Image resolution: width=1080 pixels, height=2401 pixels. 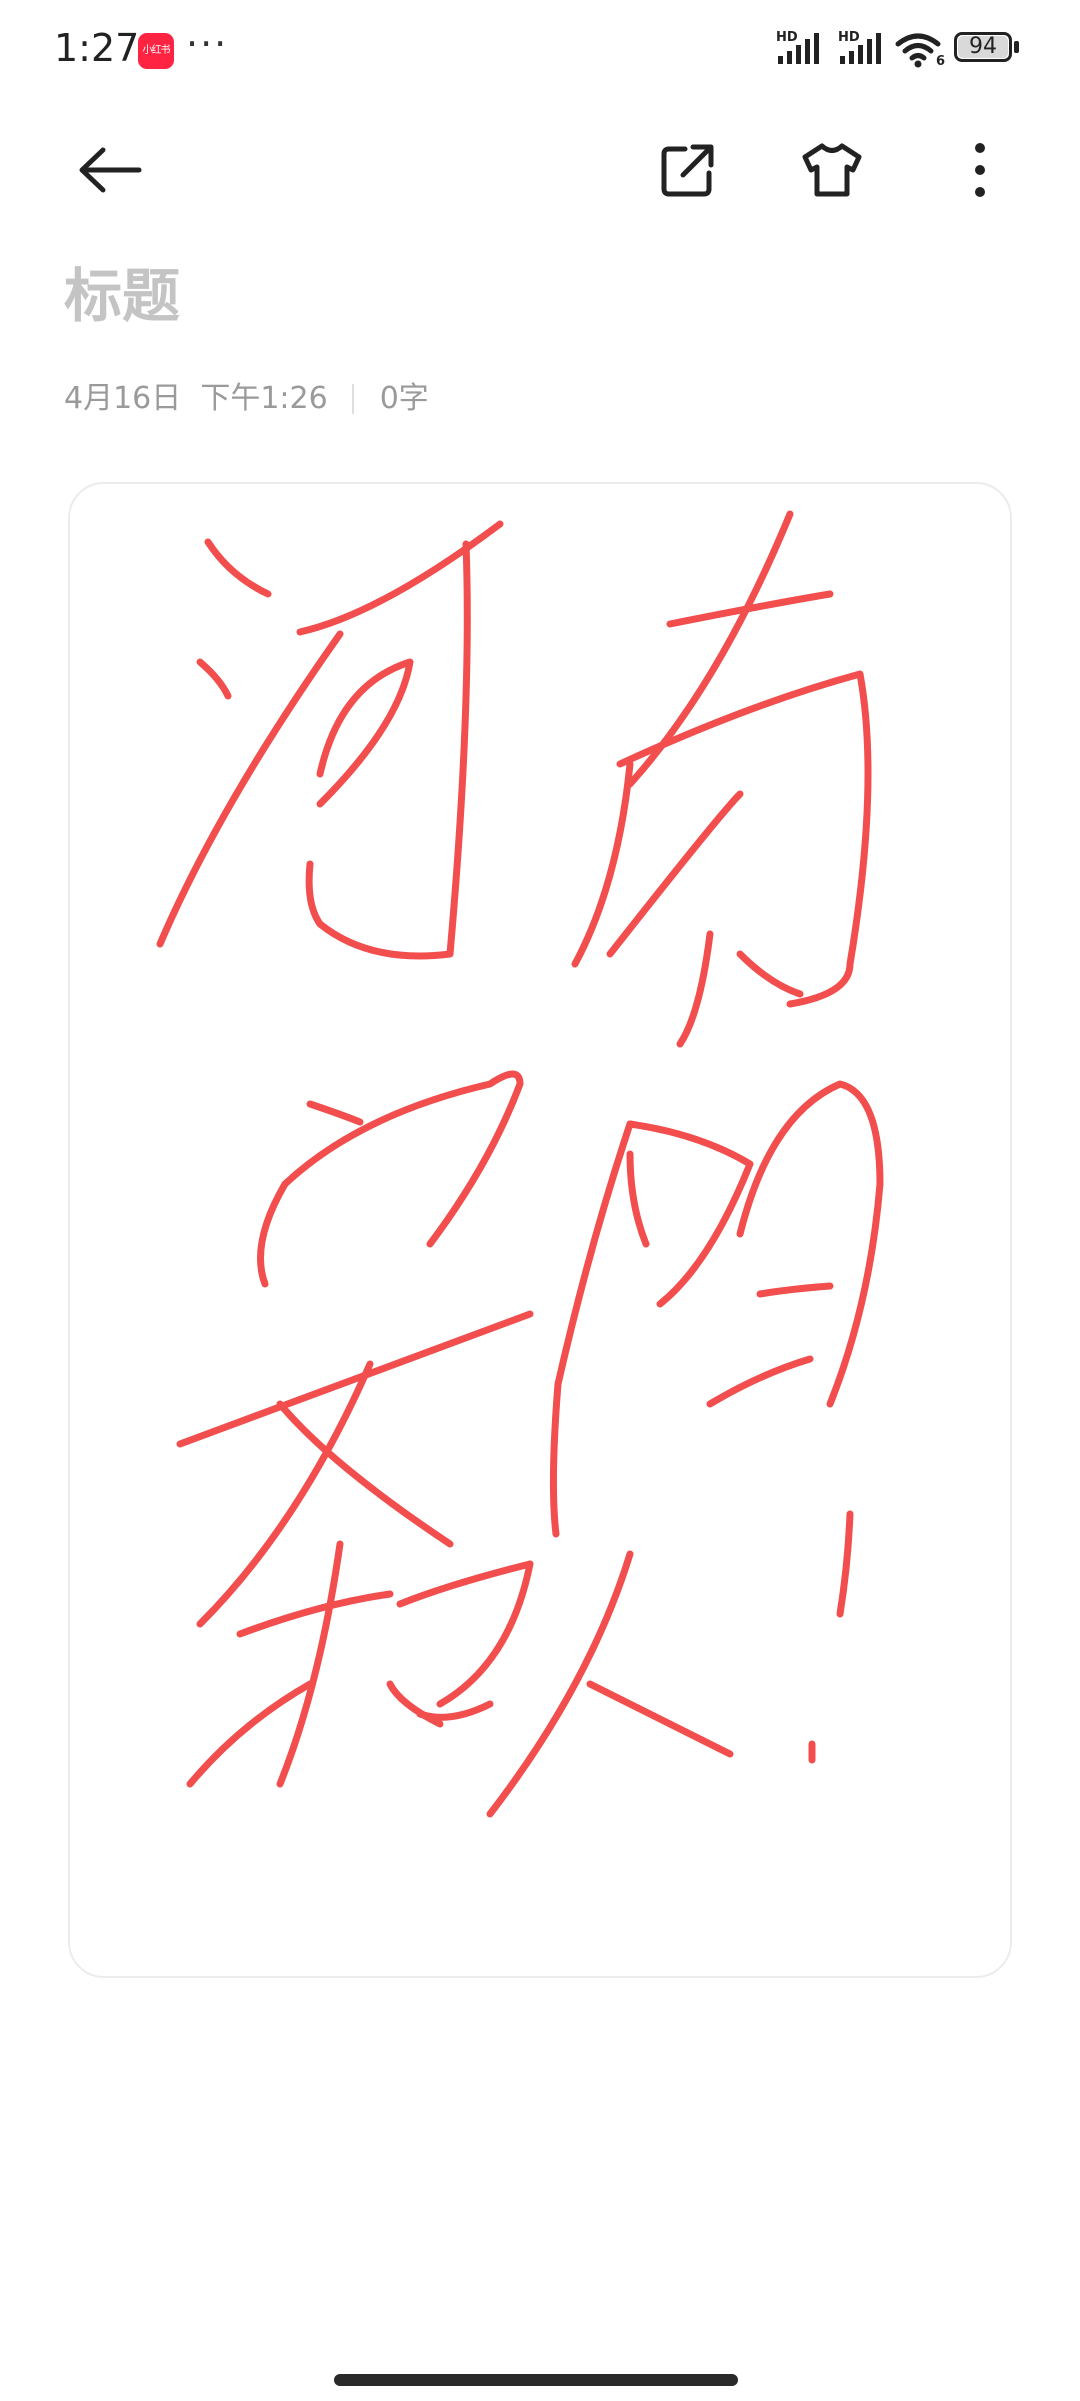 I want to click on note-date: 4月16日 下午1:26, so click(x=196, y=398).